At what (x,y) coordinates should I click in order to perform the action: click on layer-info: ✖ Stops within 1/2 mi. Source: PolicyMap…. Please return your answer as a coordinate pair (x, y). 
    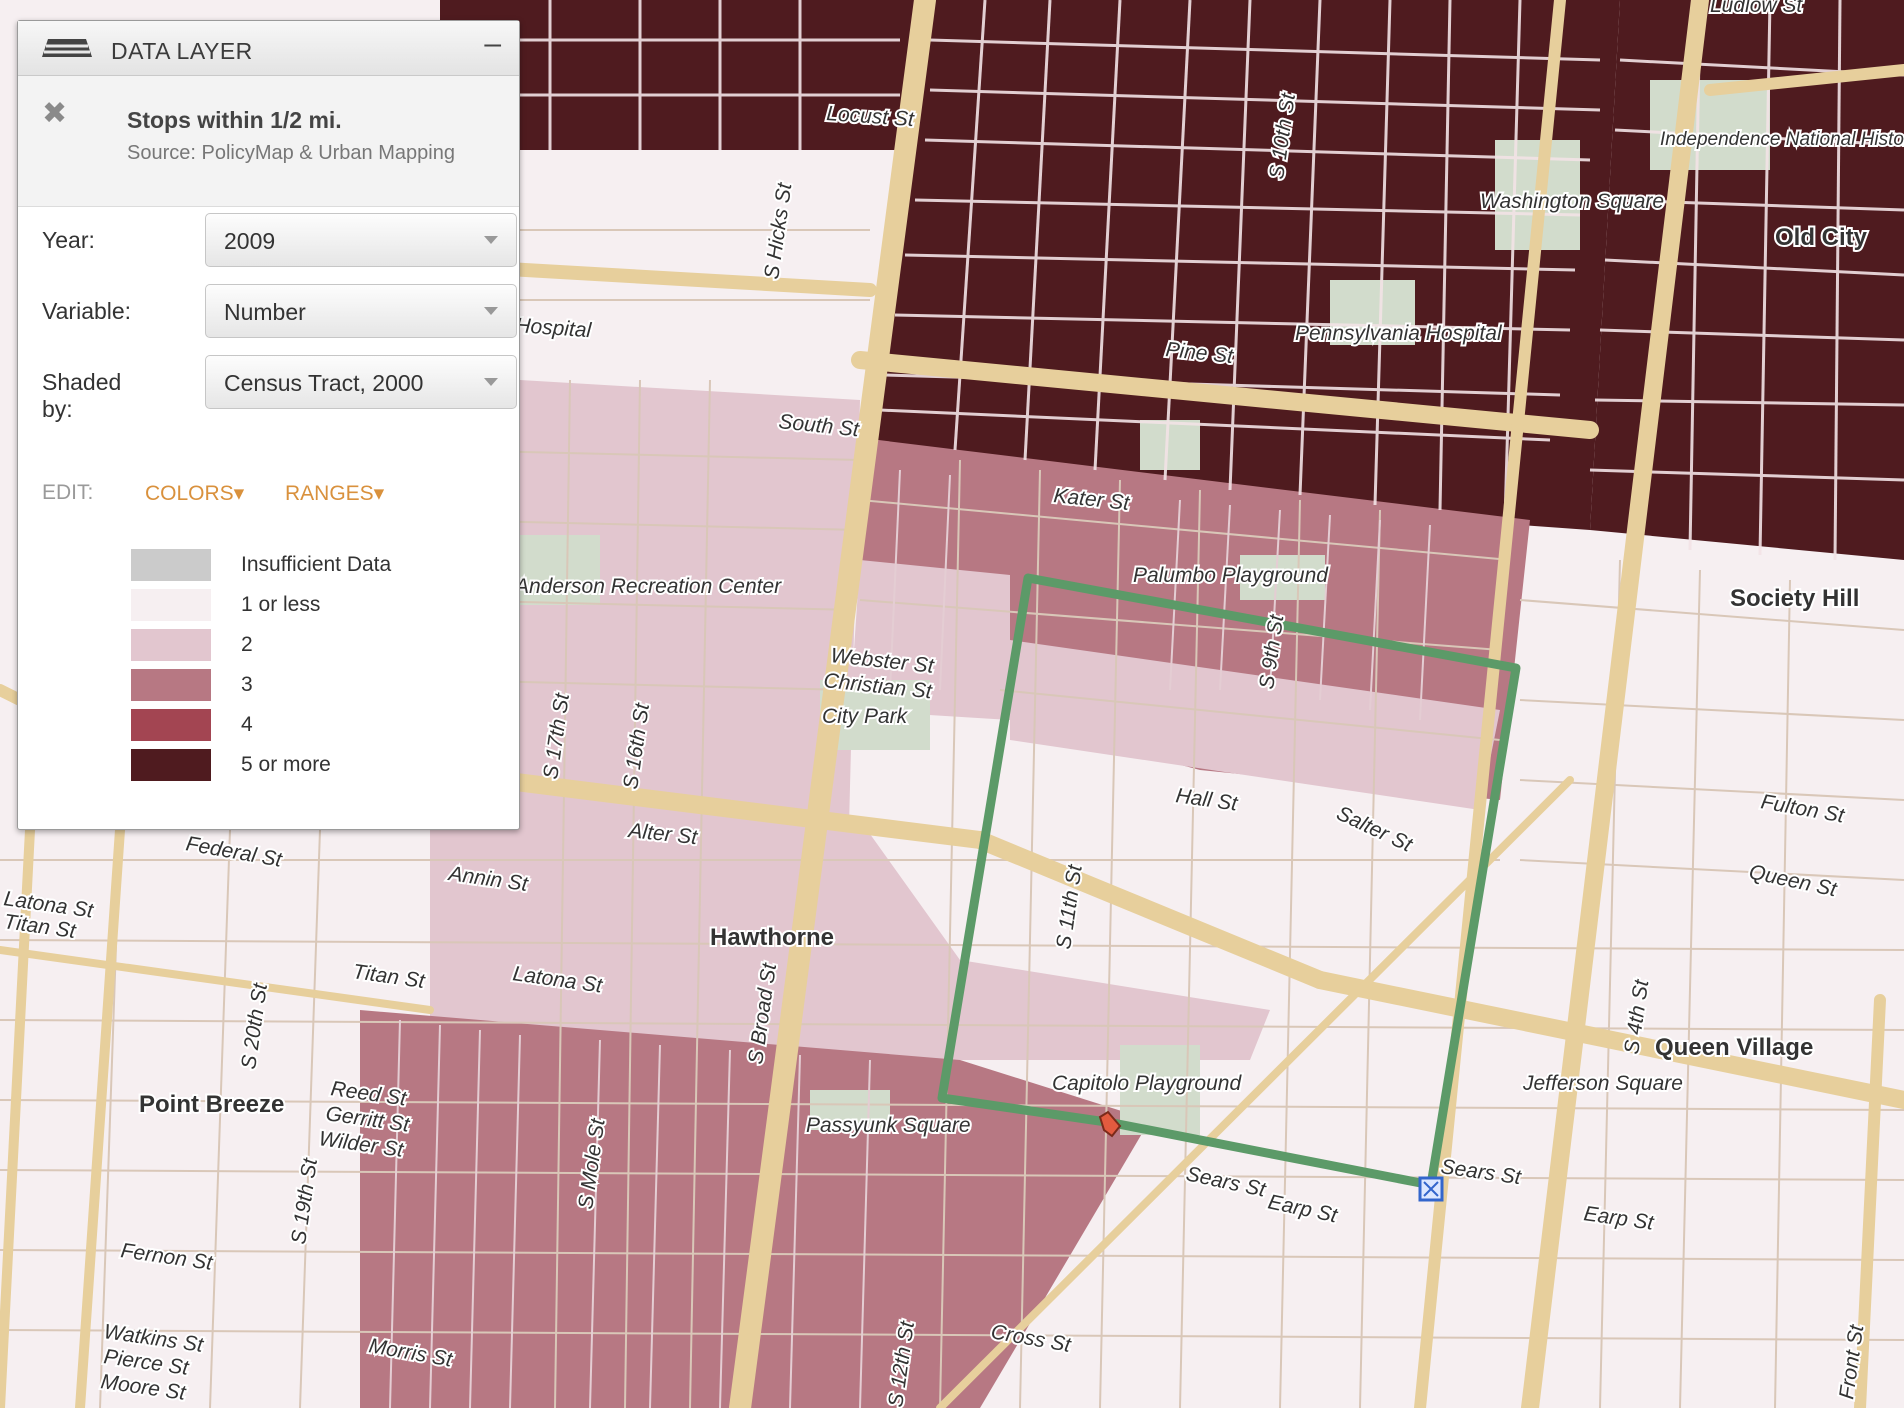
    Looking at the image, I should click on (268, 141).